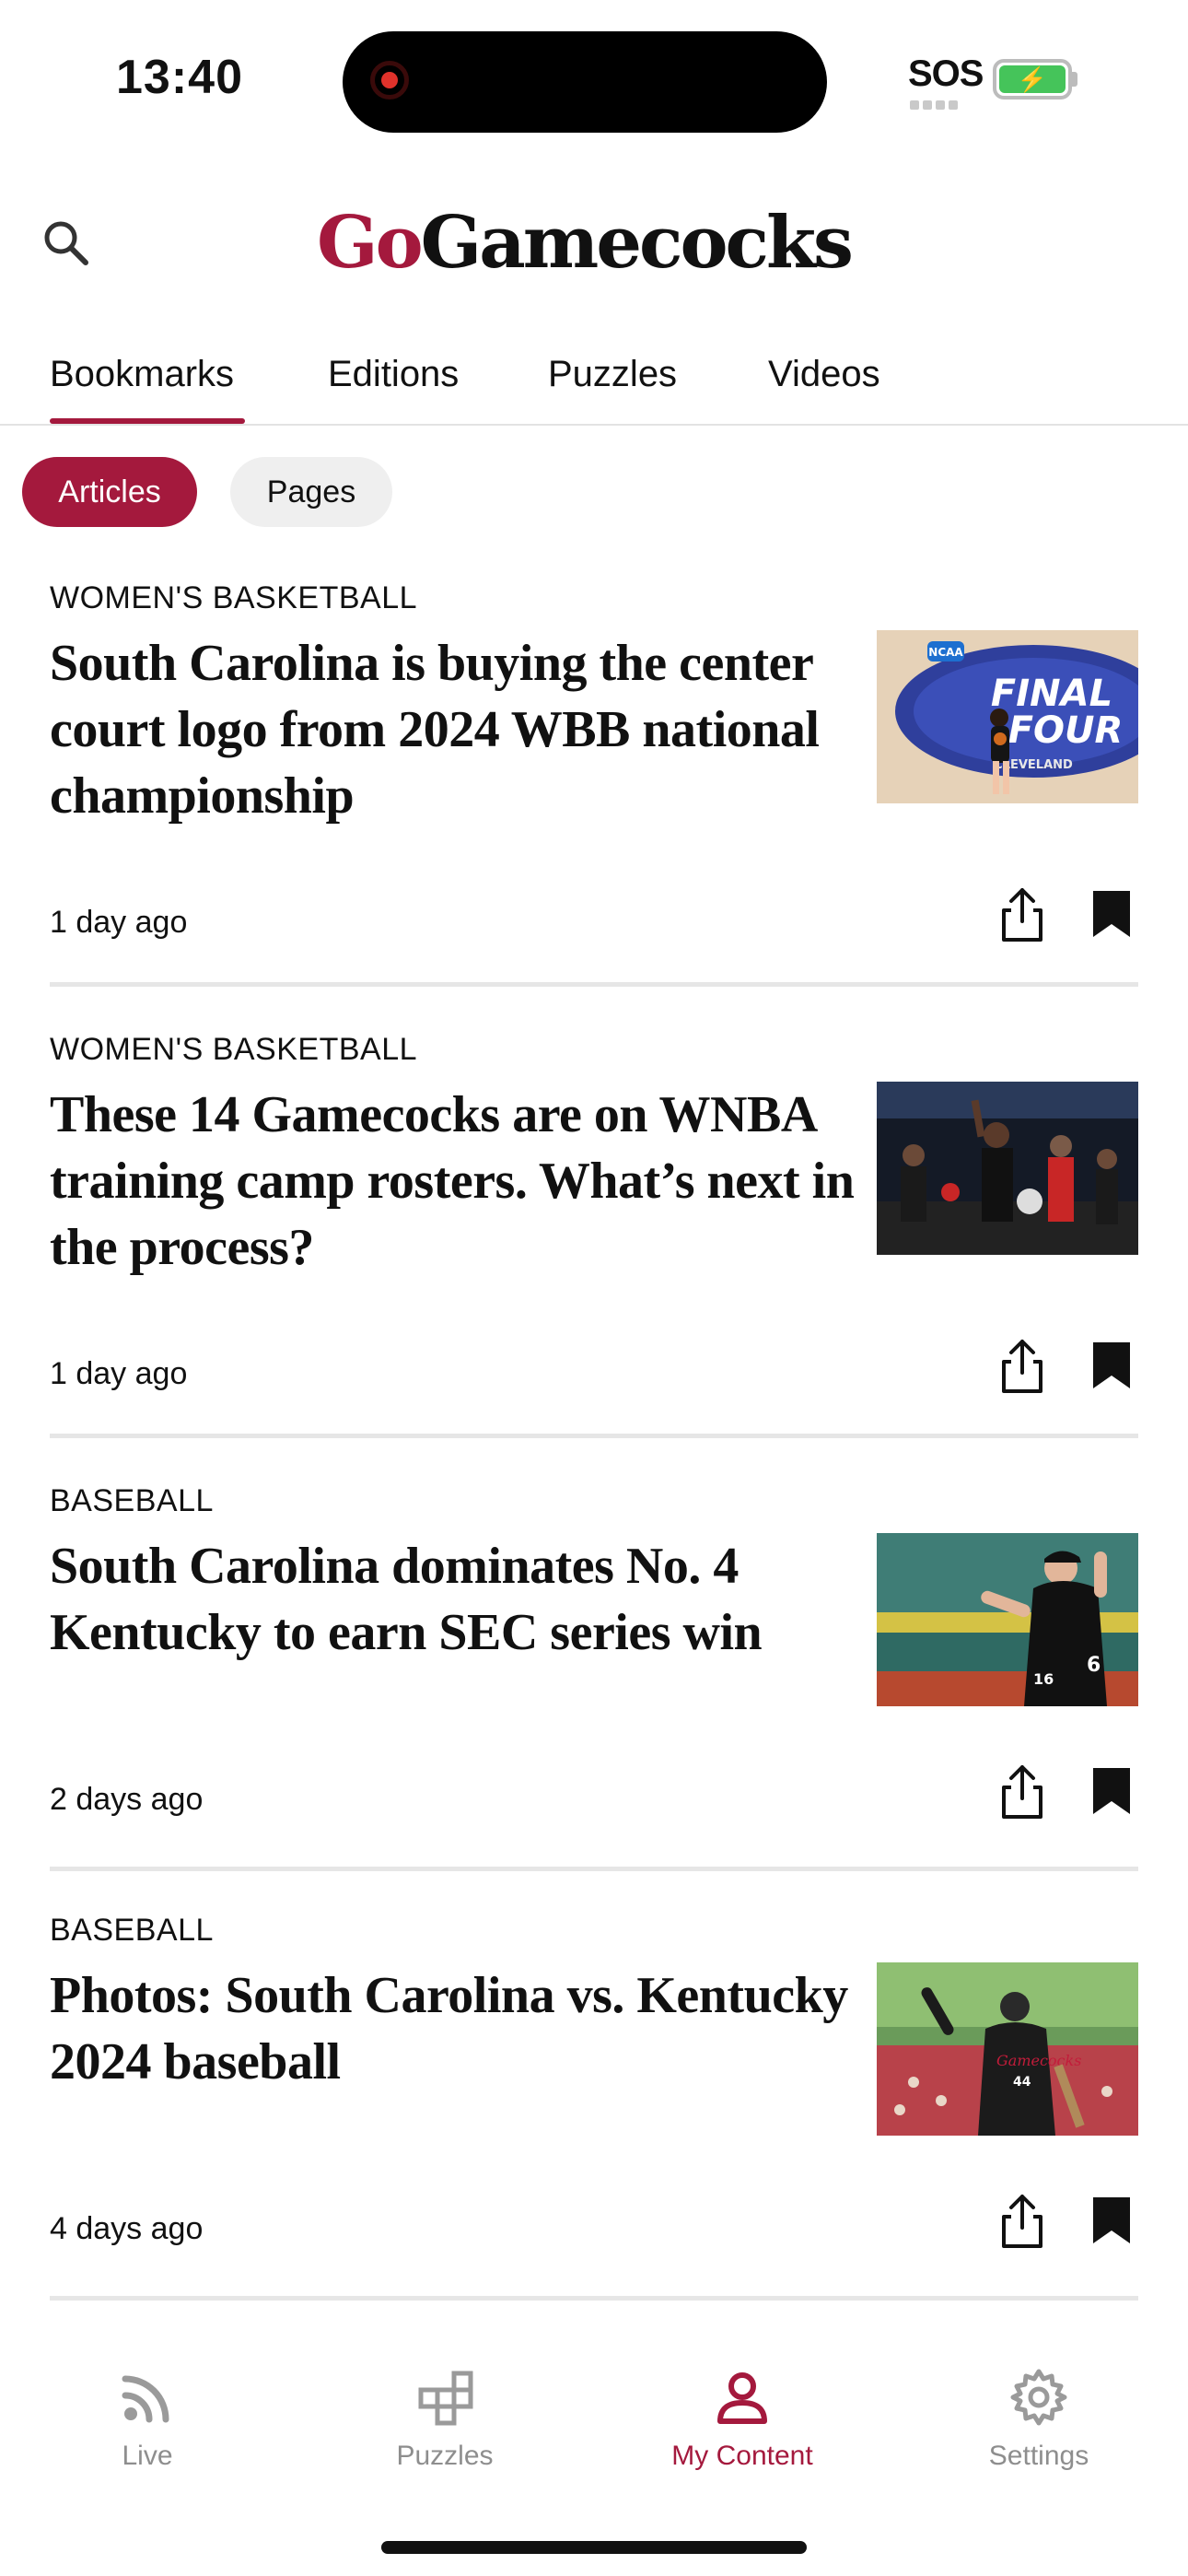 The image size is (1188, 2576). Describe the element at coordinates (1039, 2399) in the screenshot. I see `gear-icon` at that location.